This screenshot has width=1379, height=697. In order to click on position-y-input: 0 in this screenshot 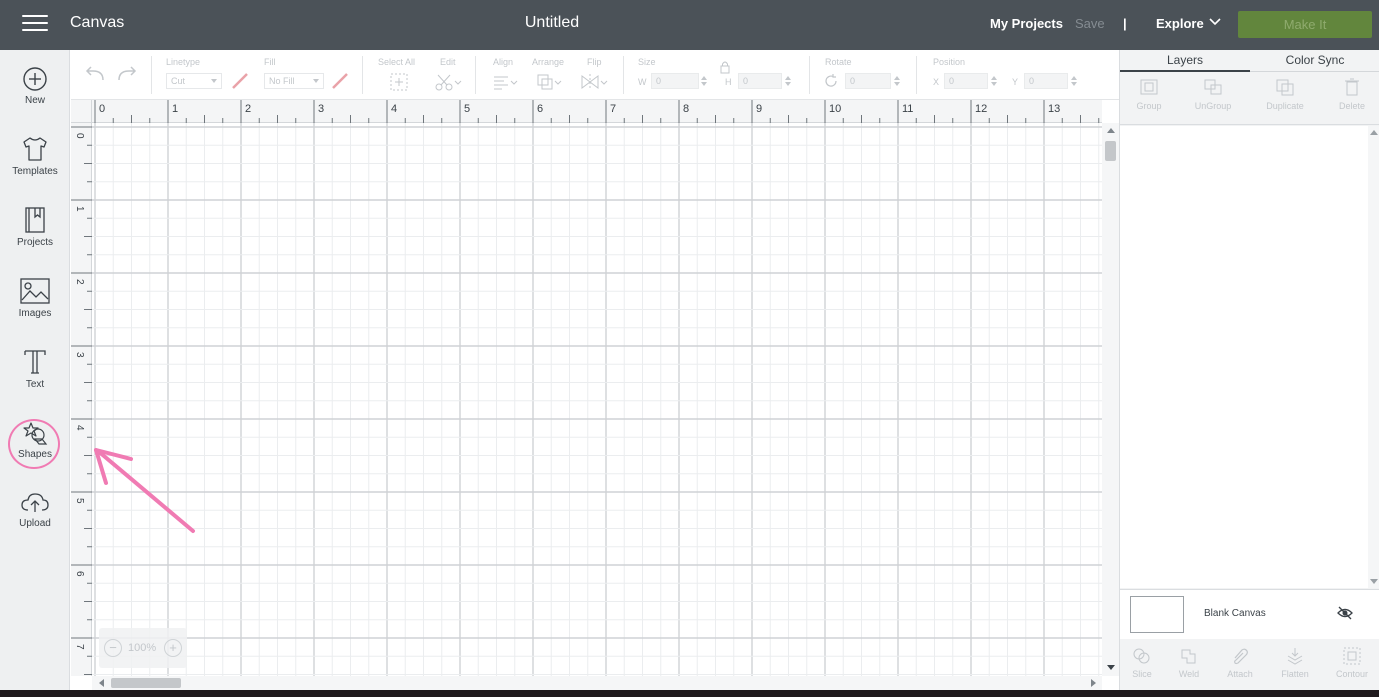, I will do `click(1046, 81)`.